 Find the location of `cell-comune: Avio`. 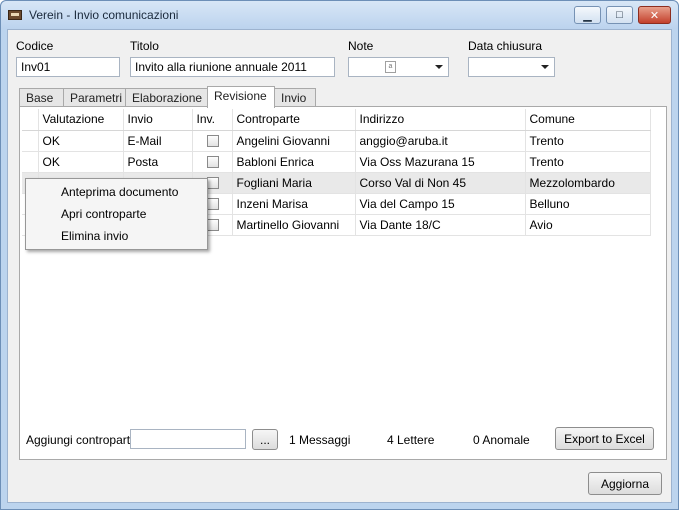

cell-comune: Avio is located at coordinates (588, 225).